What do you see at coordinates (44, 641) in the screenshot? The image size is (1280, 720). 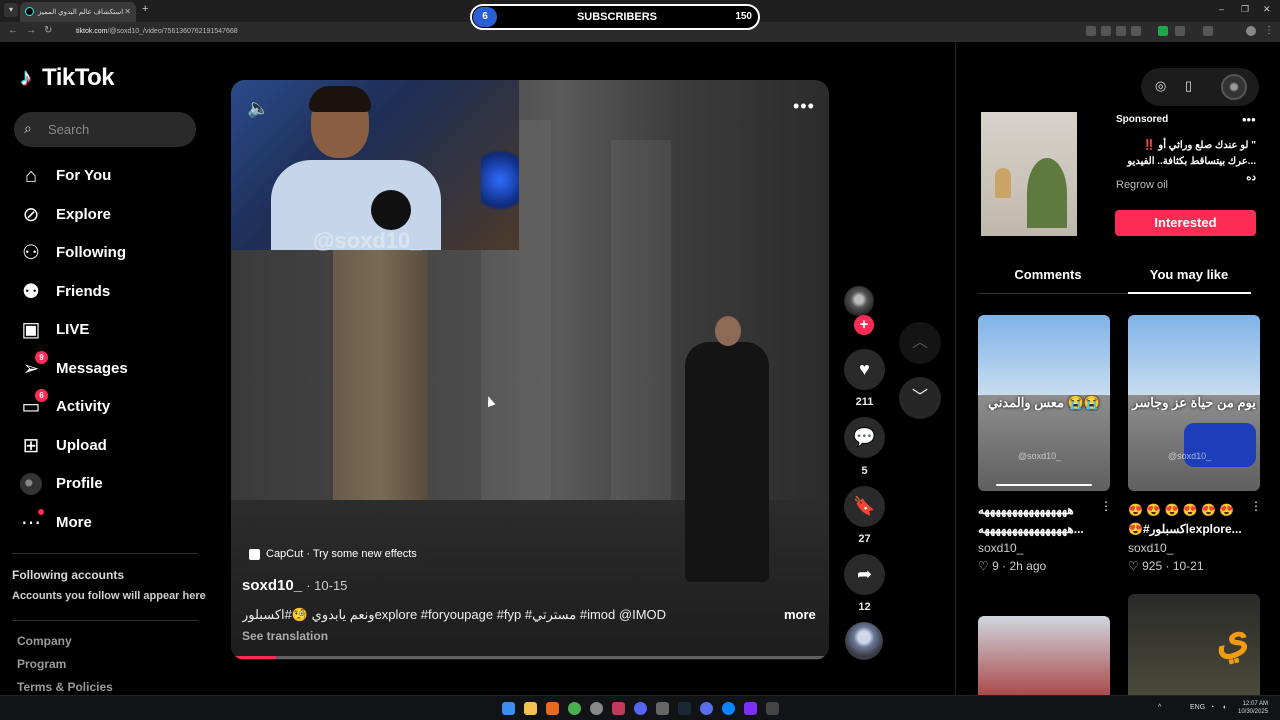 I see `footer-link-company: Company` at bounding box center [44, 641].